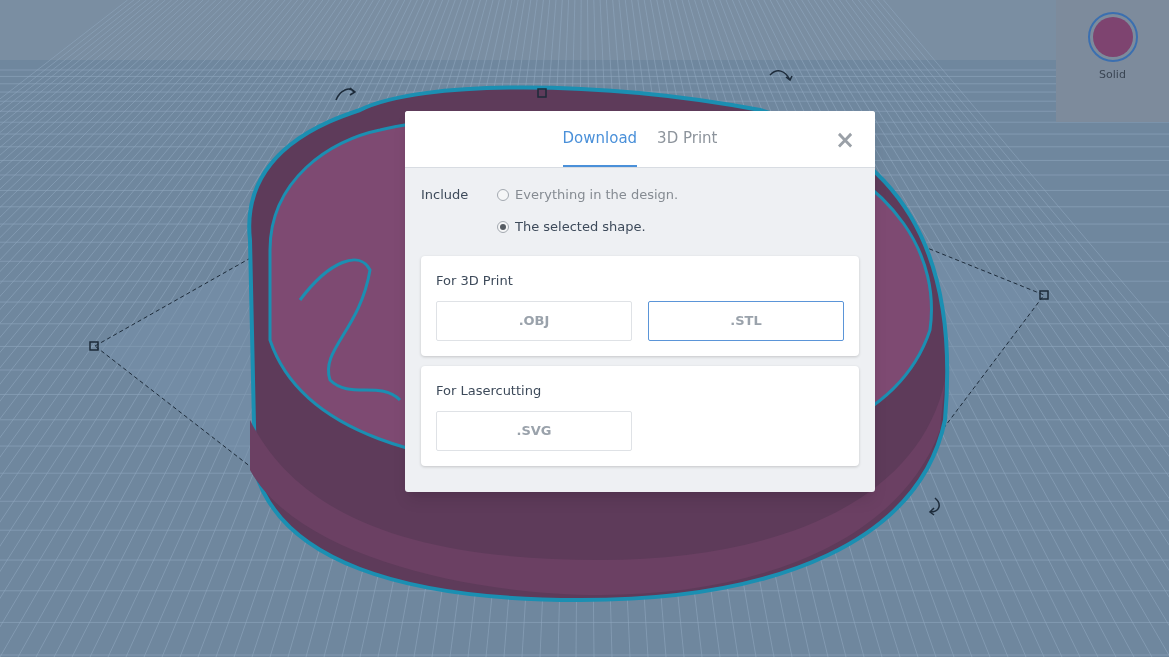  I want to click on include-label: Include, so click(445, 195).